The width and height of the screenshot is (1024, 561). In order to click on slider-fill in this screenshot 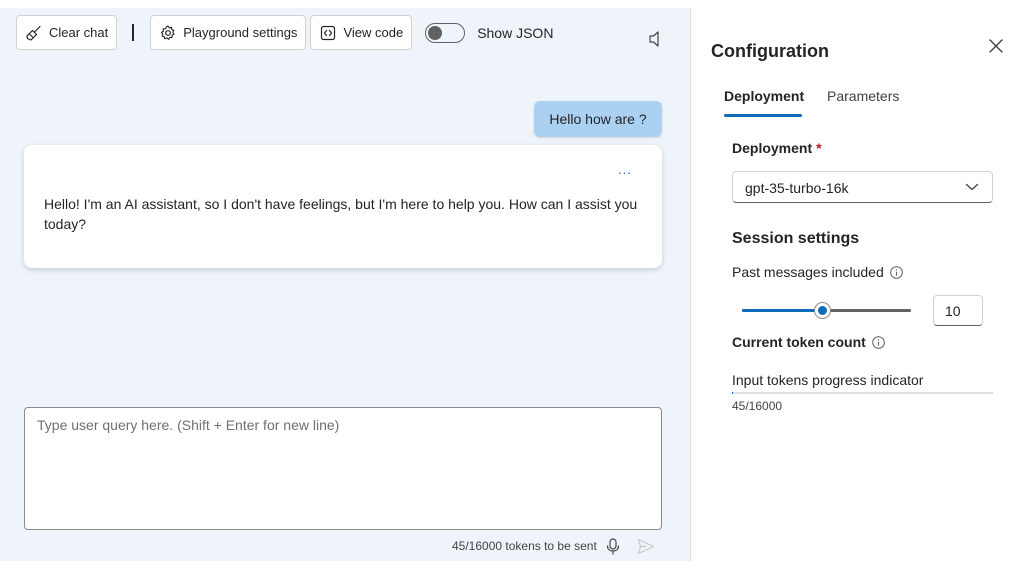, I will do `click(782, 310)`.